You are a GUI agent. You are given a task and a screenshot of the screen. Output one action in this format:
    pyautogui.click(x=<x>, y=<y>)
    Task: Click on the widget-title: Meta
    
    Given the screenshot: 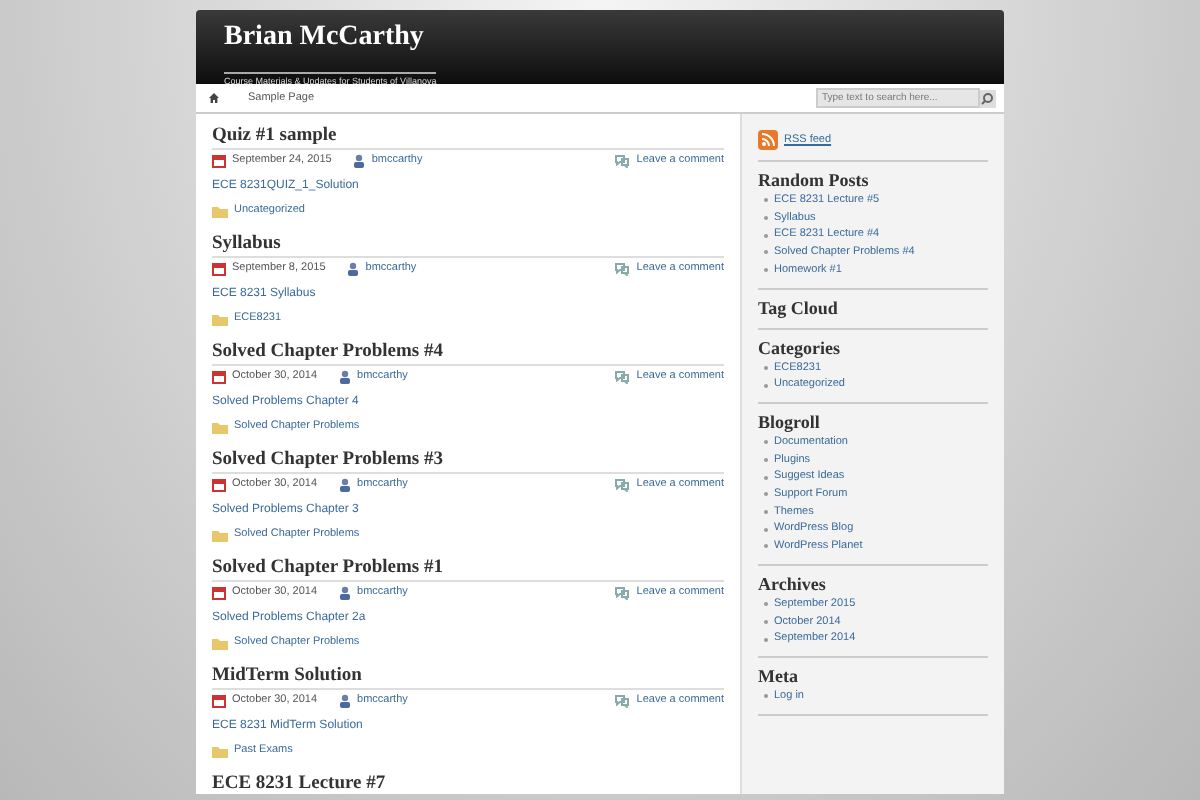 What is the action you would take?
    pyautogui.click(x=779, y=676)
    